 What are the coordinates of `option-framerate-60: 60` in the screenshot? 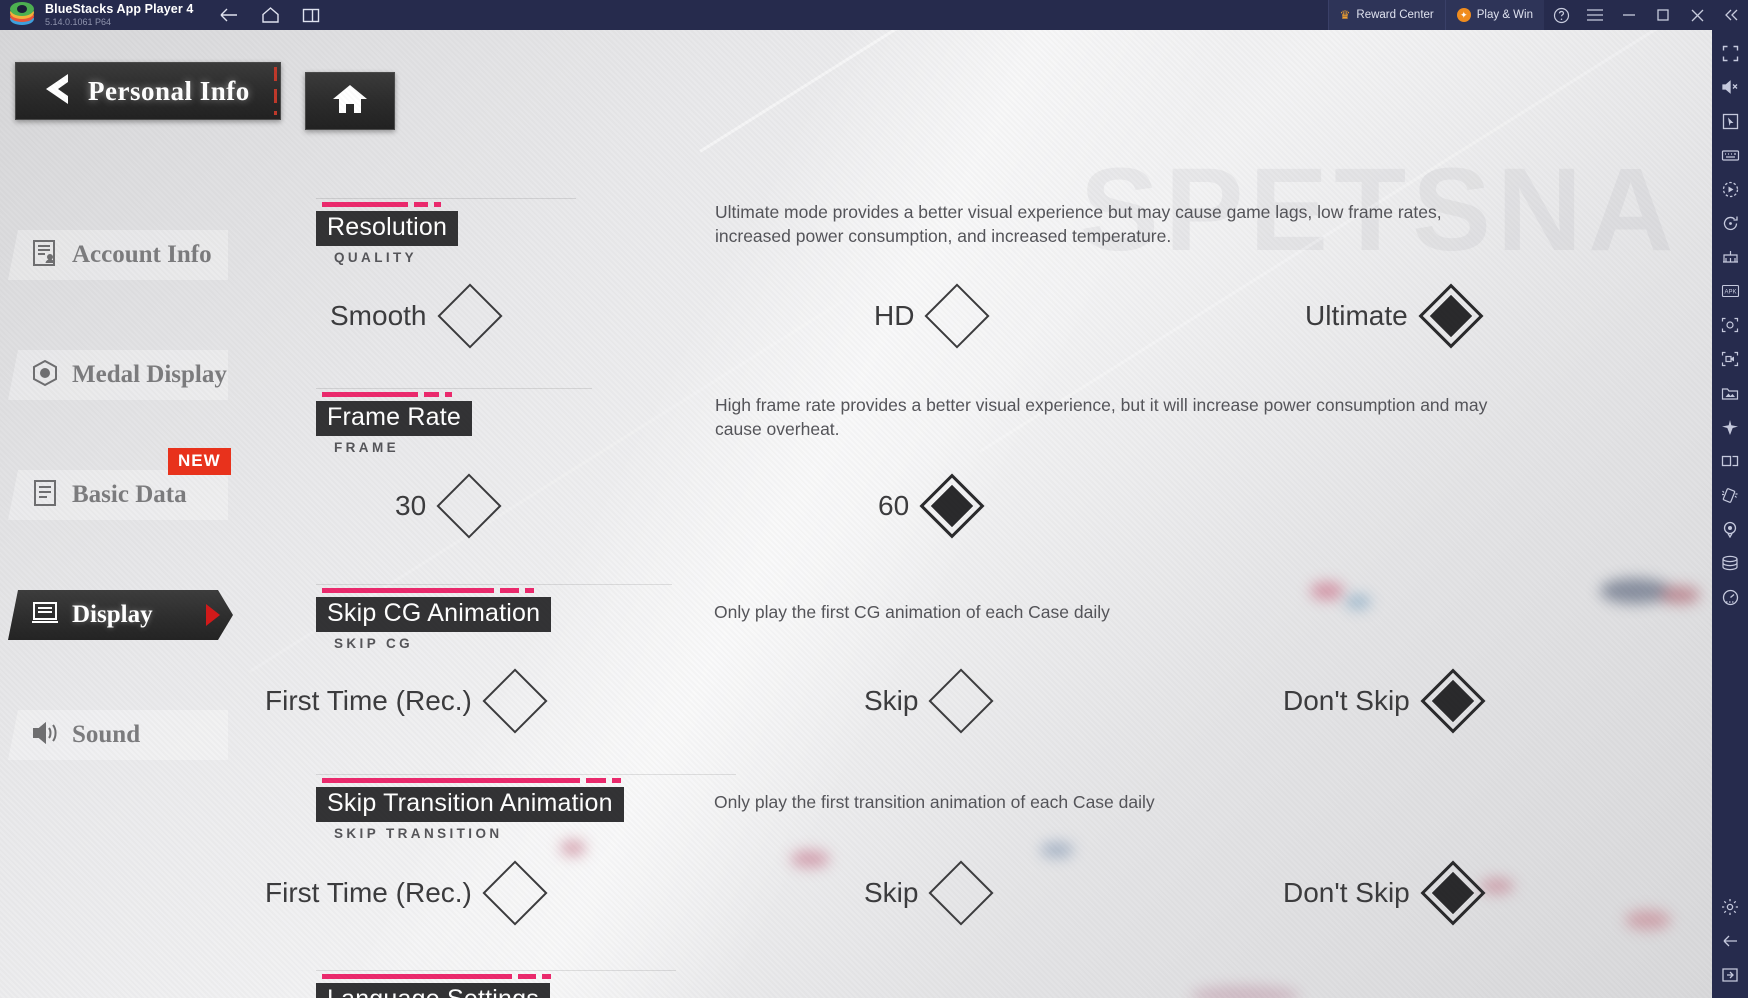 It's located at (931, 506).